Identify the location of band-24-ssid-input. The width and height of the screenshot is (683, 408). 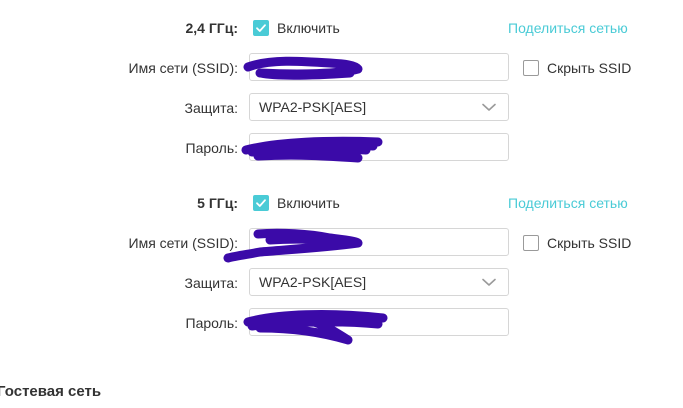
(379, 67).